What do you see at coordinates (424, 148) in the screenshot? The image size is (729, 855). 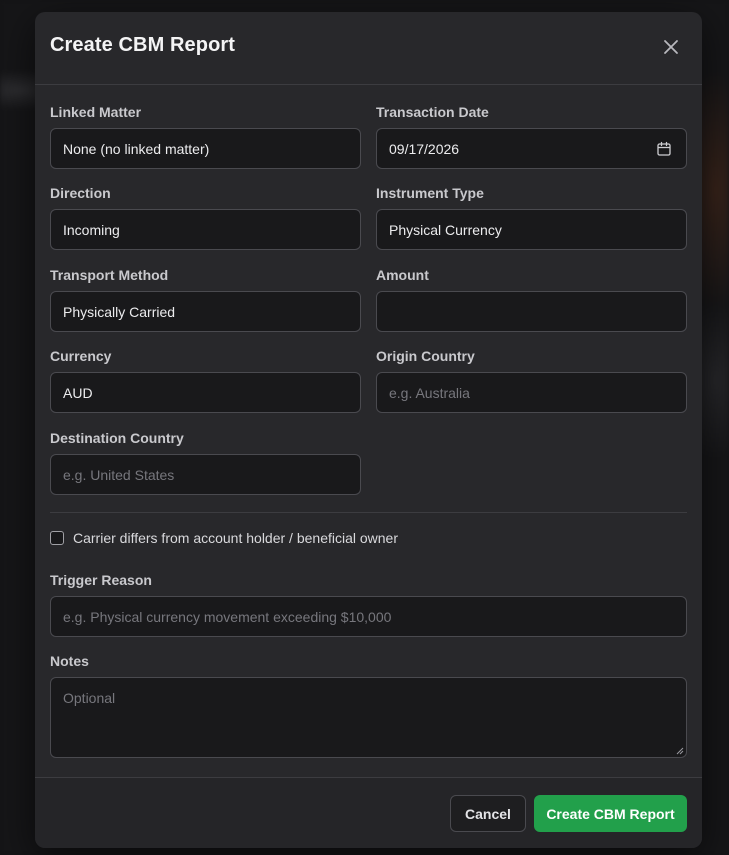 I see `transaction-date-value: 09/17/2026` at bounding box center [424, 148].